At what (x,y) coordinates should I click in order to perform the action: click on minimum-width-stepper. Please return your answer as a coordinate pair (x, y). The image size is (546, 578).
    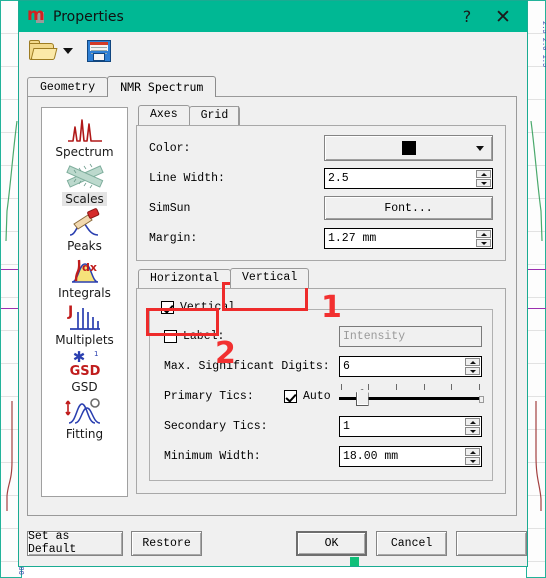
    Looking at the image, I should click on (472, 456).